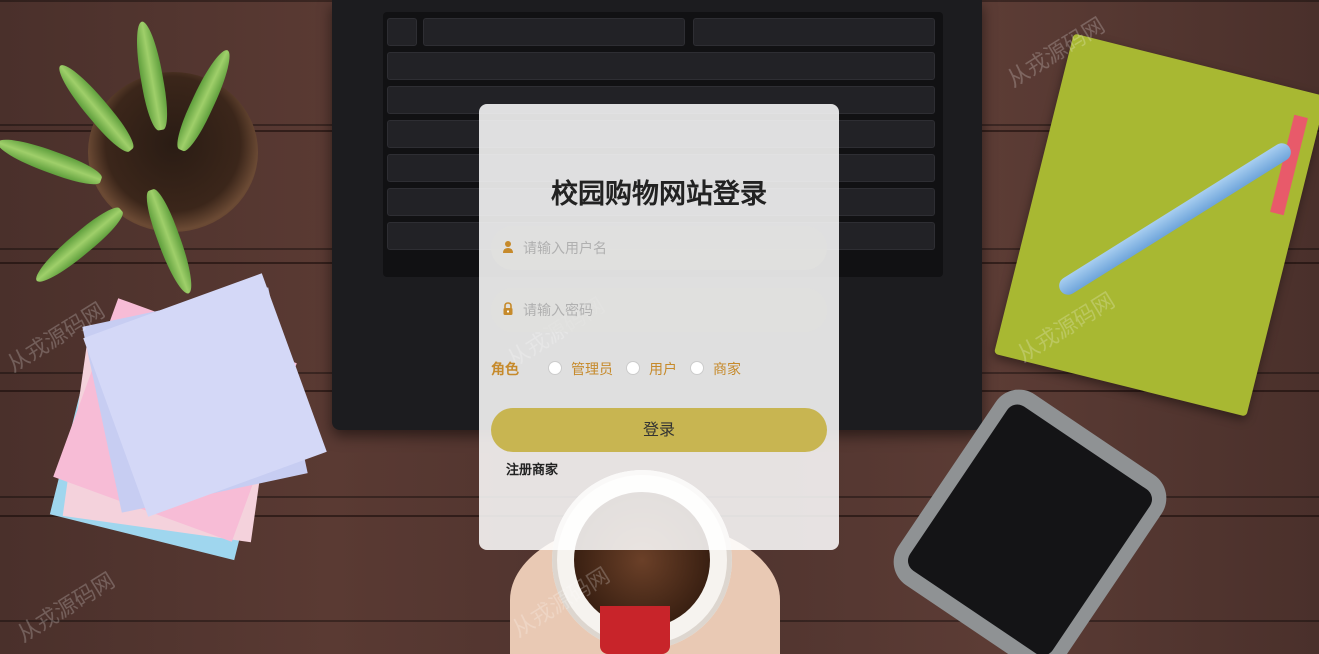  I want to click on coffee-cup-red-image, so click(635, 630).